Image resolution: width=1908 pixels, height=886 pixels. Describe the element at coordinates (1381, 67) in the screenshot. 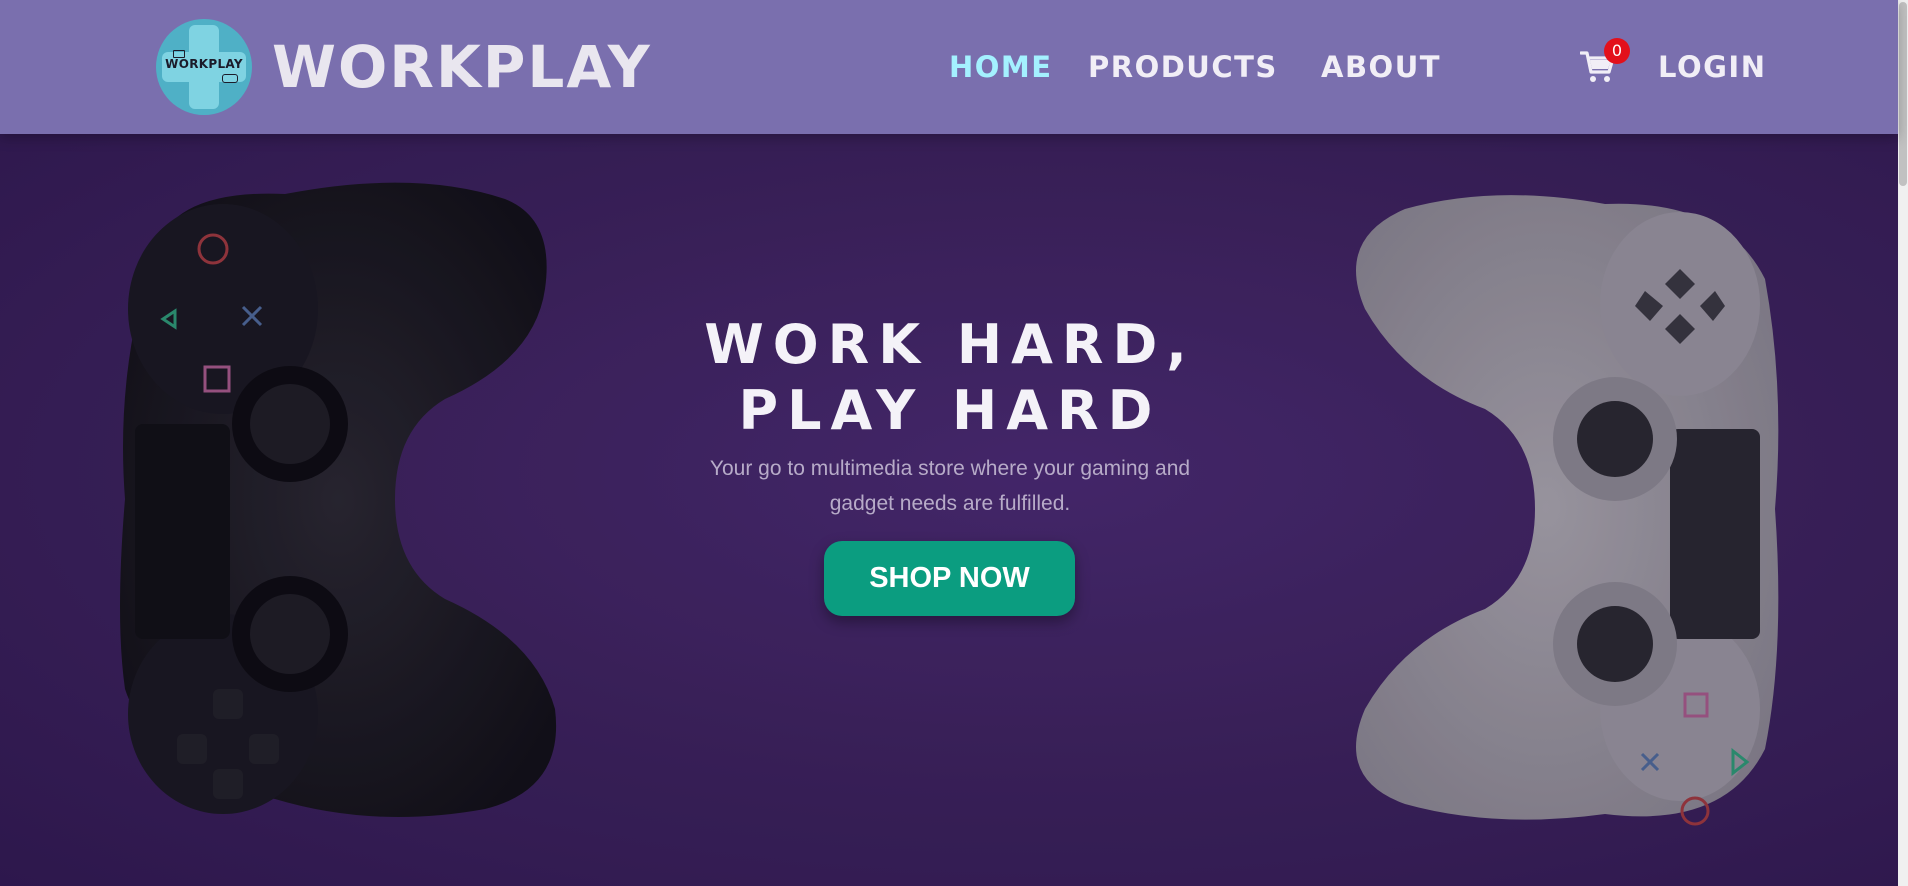

I see `nav-about-link: ABOUT` at that location.